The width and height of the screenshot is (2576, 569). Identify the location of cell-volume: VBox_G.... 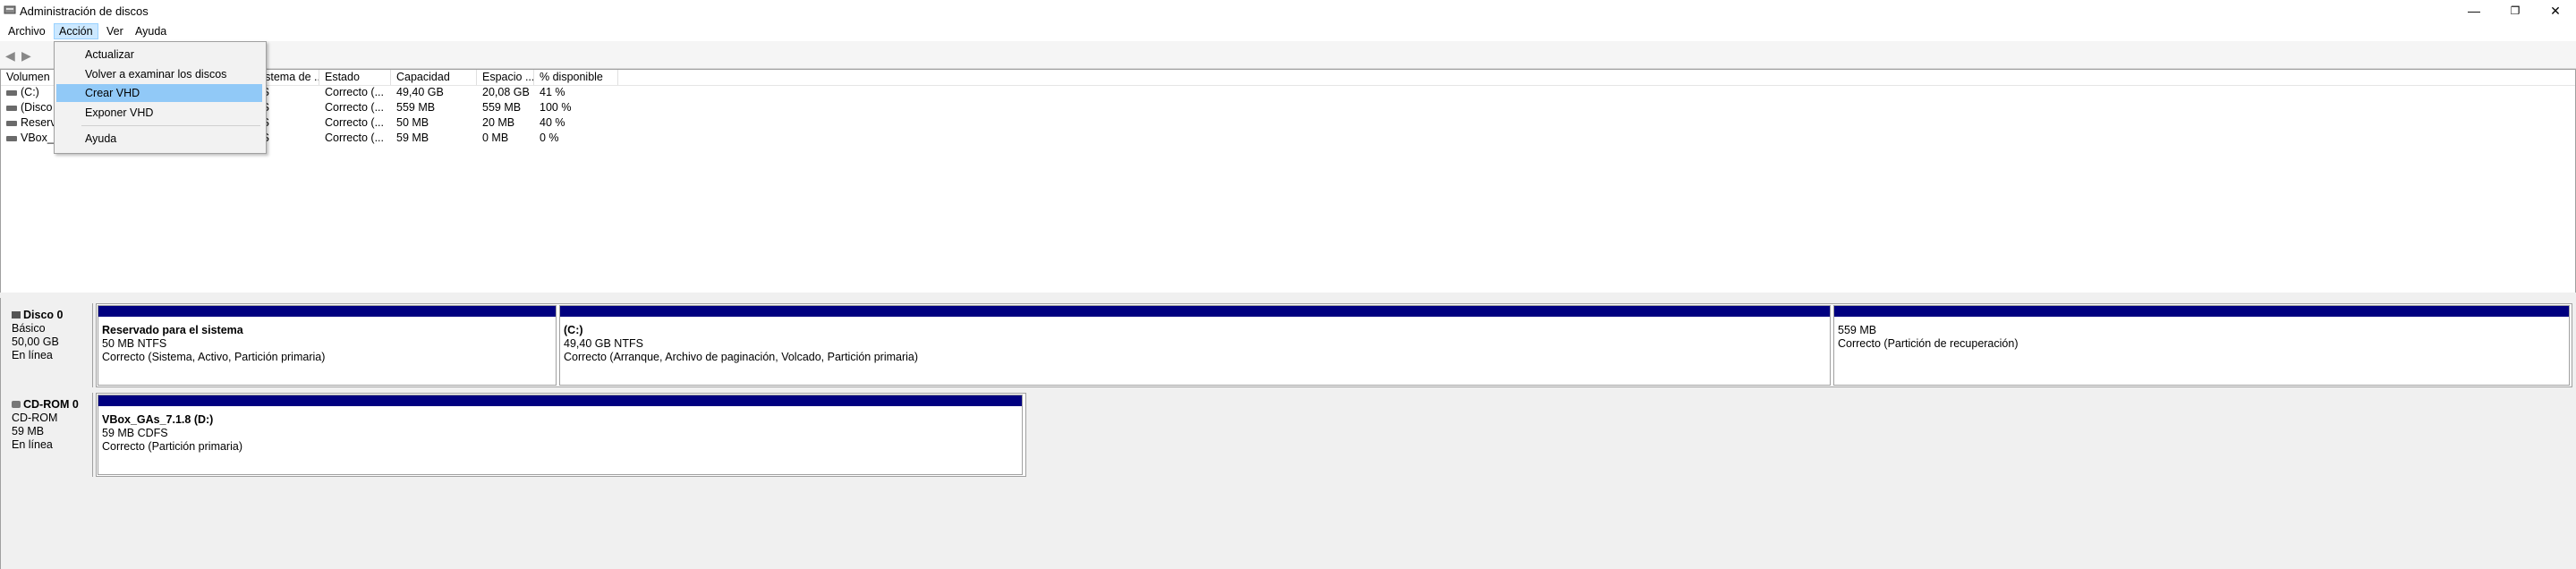
(28, 138).